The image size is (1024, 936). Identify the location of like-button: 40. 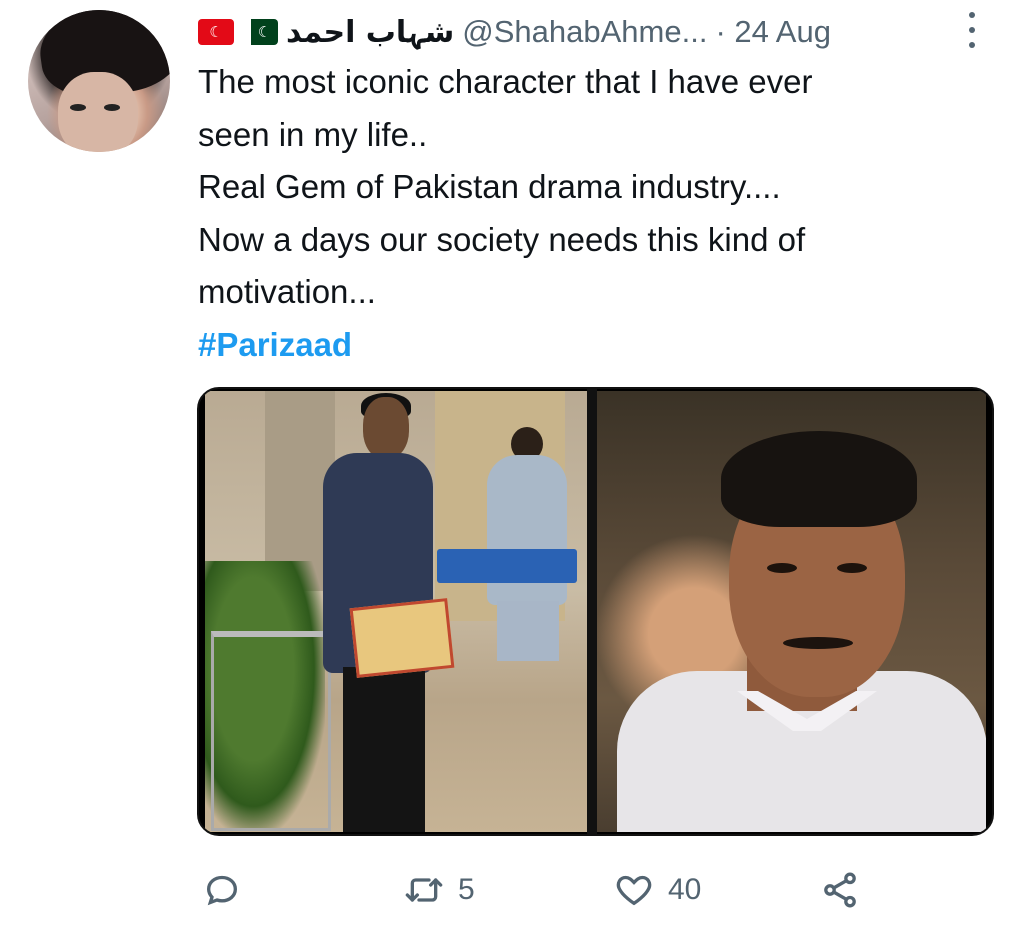
(657, 890).